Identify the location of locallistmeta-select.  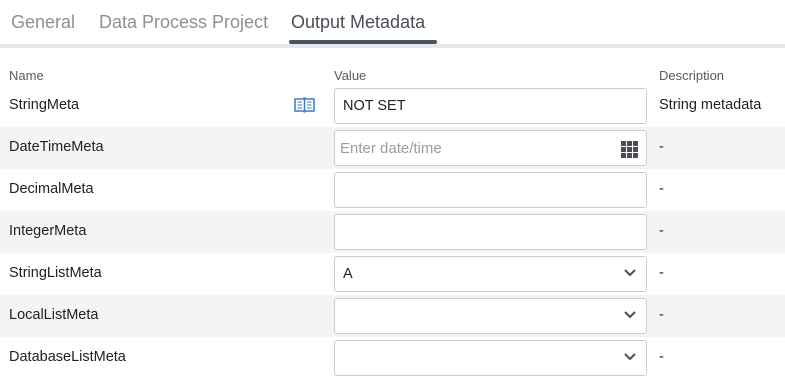
(490, 316).